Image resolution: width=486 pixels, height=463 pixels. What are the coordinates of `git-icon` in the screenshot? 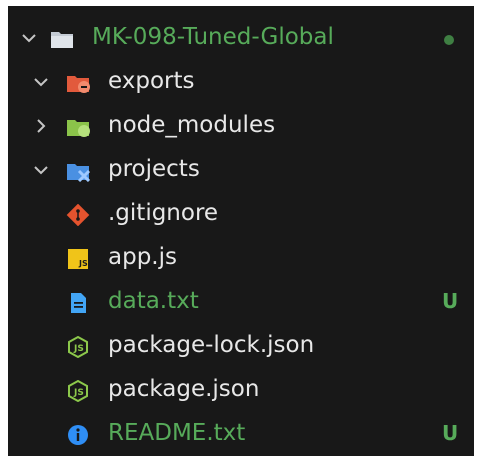 It's located at (78, 215).